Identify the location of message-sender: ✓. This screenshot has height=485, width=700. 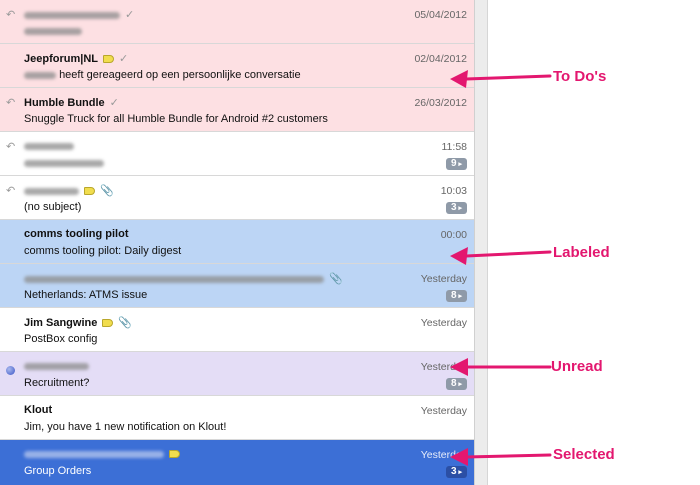
(79, 14).